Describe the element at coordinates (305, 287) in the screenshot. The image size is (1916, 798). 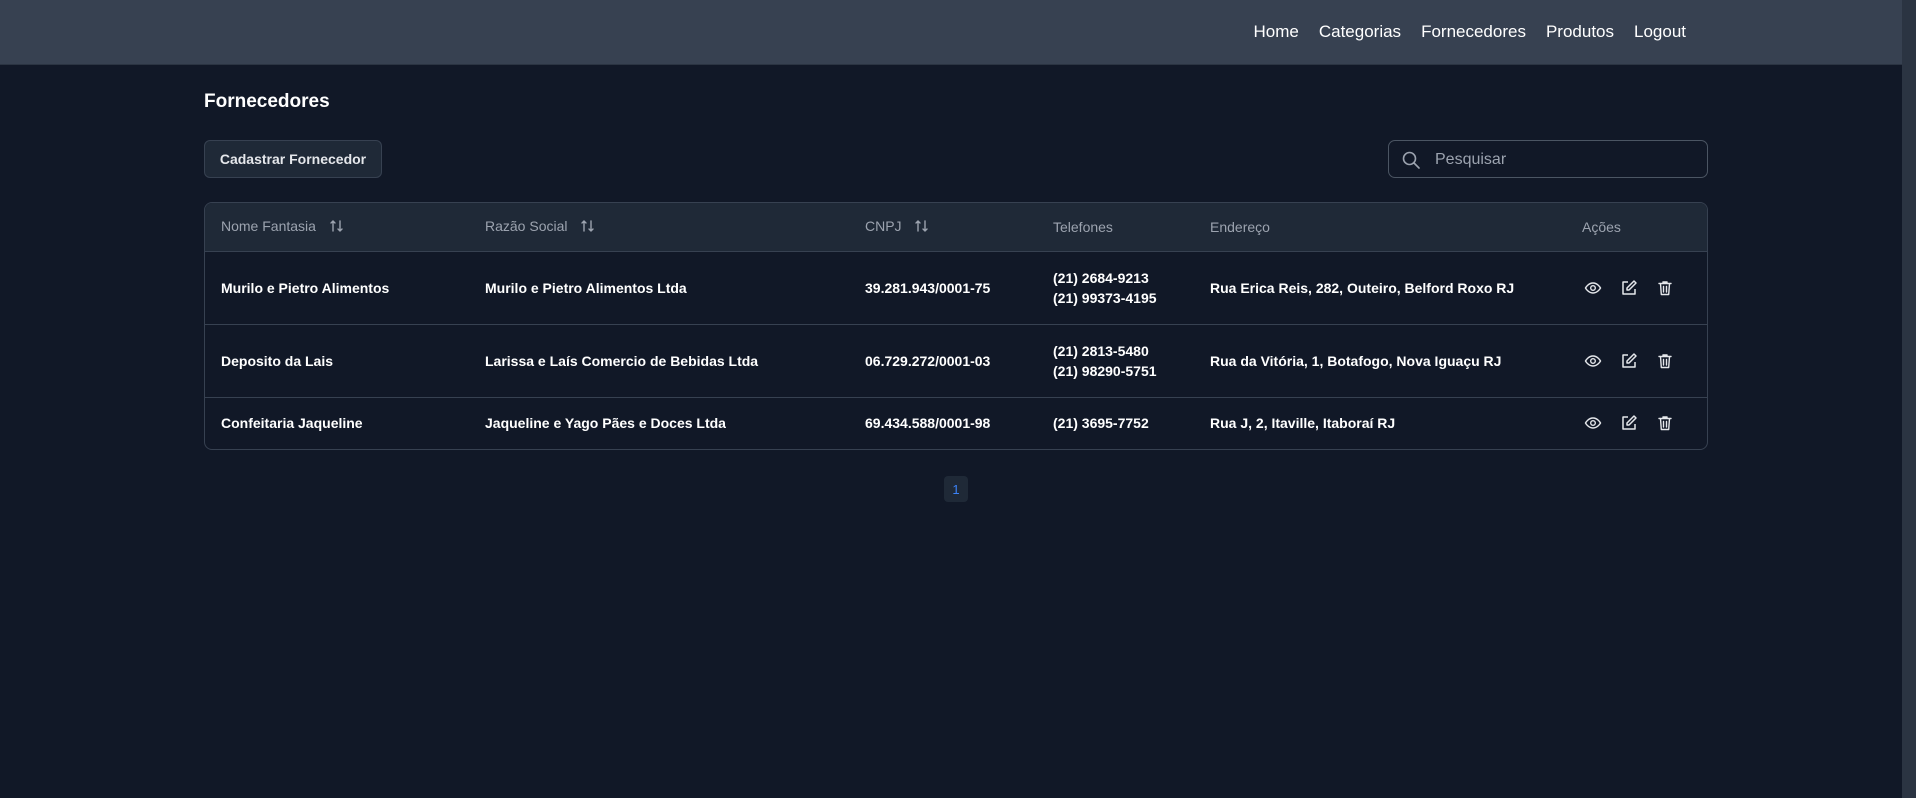
I see `cell-nome-fantasia: Murilo e Pietro Alimentos` at that location.